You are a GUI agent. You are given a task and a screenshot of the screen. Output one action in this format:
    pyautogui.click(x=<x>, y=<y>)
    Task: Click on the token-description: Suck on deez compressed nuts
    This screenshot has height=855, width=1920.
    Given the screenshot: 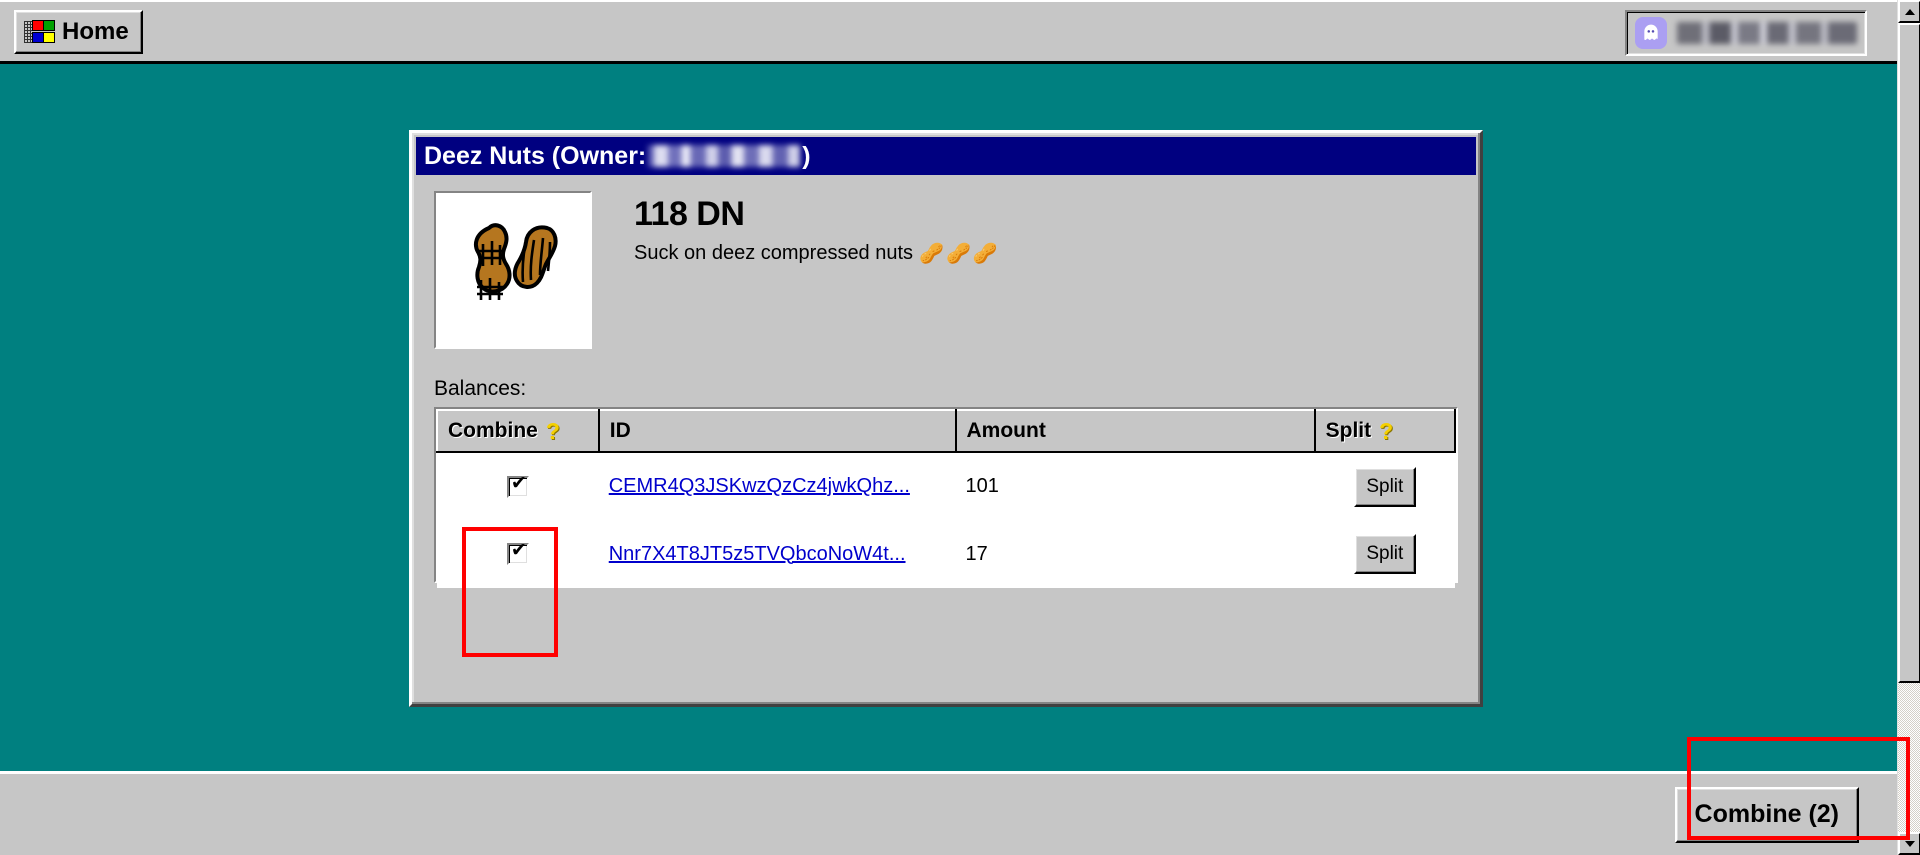 What is the action you would take?
    pyautogui.click(x=774, y=252)
    